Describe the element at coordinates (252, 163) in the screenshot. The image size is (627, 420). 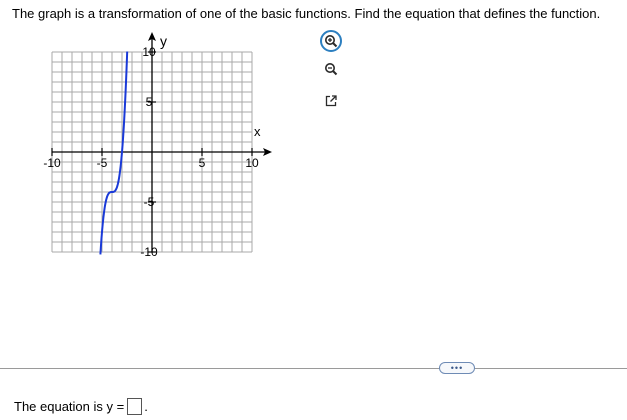
I see `x-tick-label: 10` at that location.